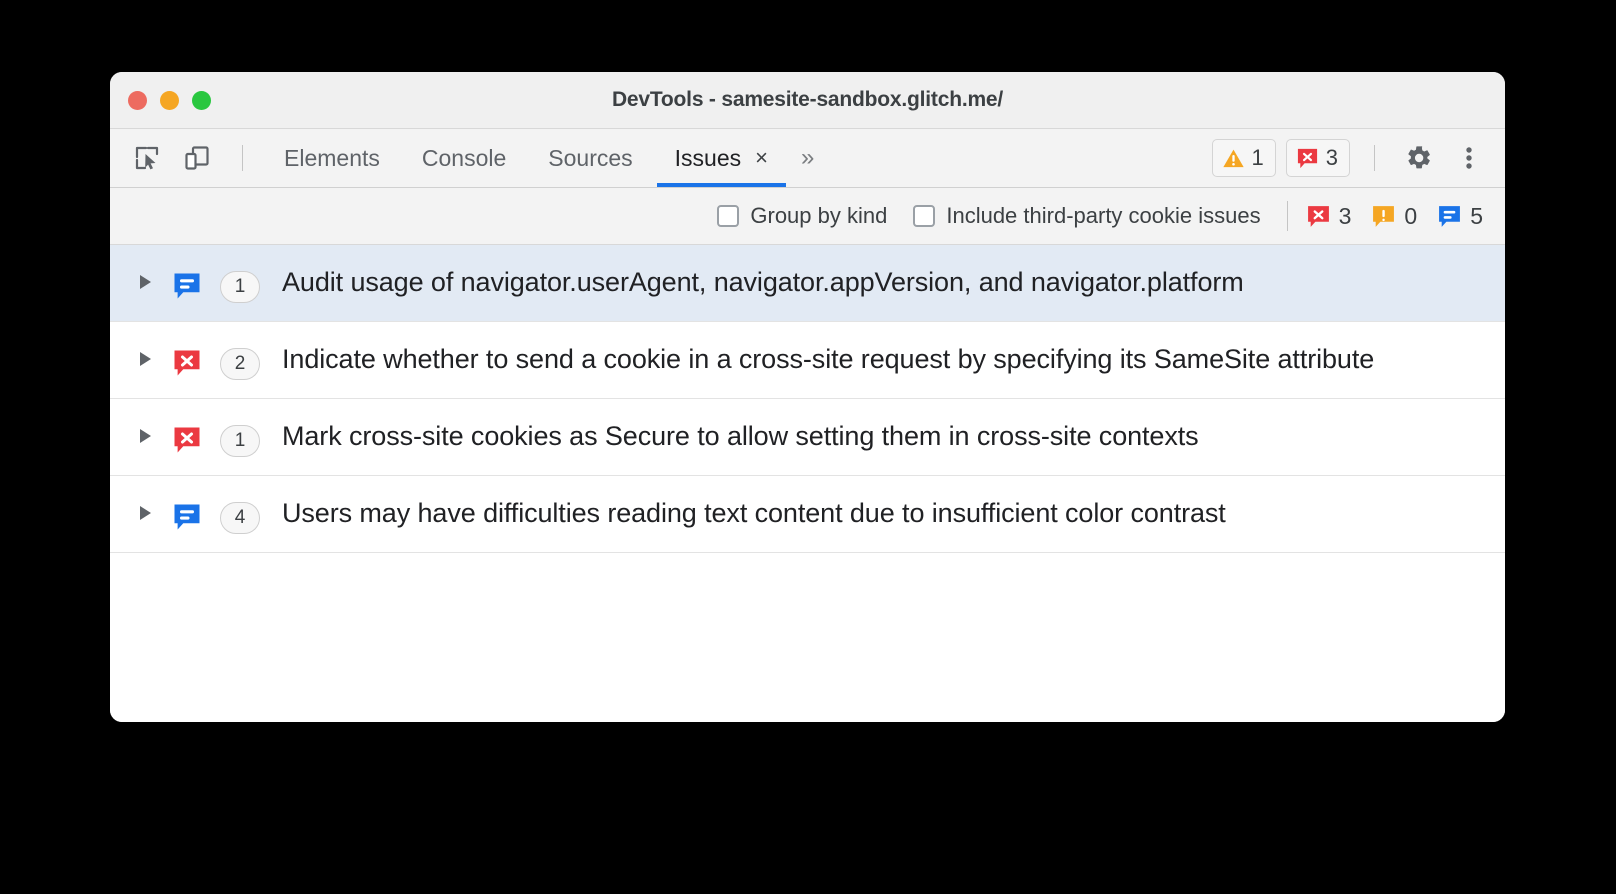  I want to click on traffic-lights, so click(160, 100).